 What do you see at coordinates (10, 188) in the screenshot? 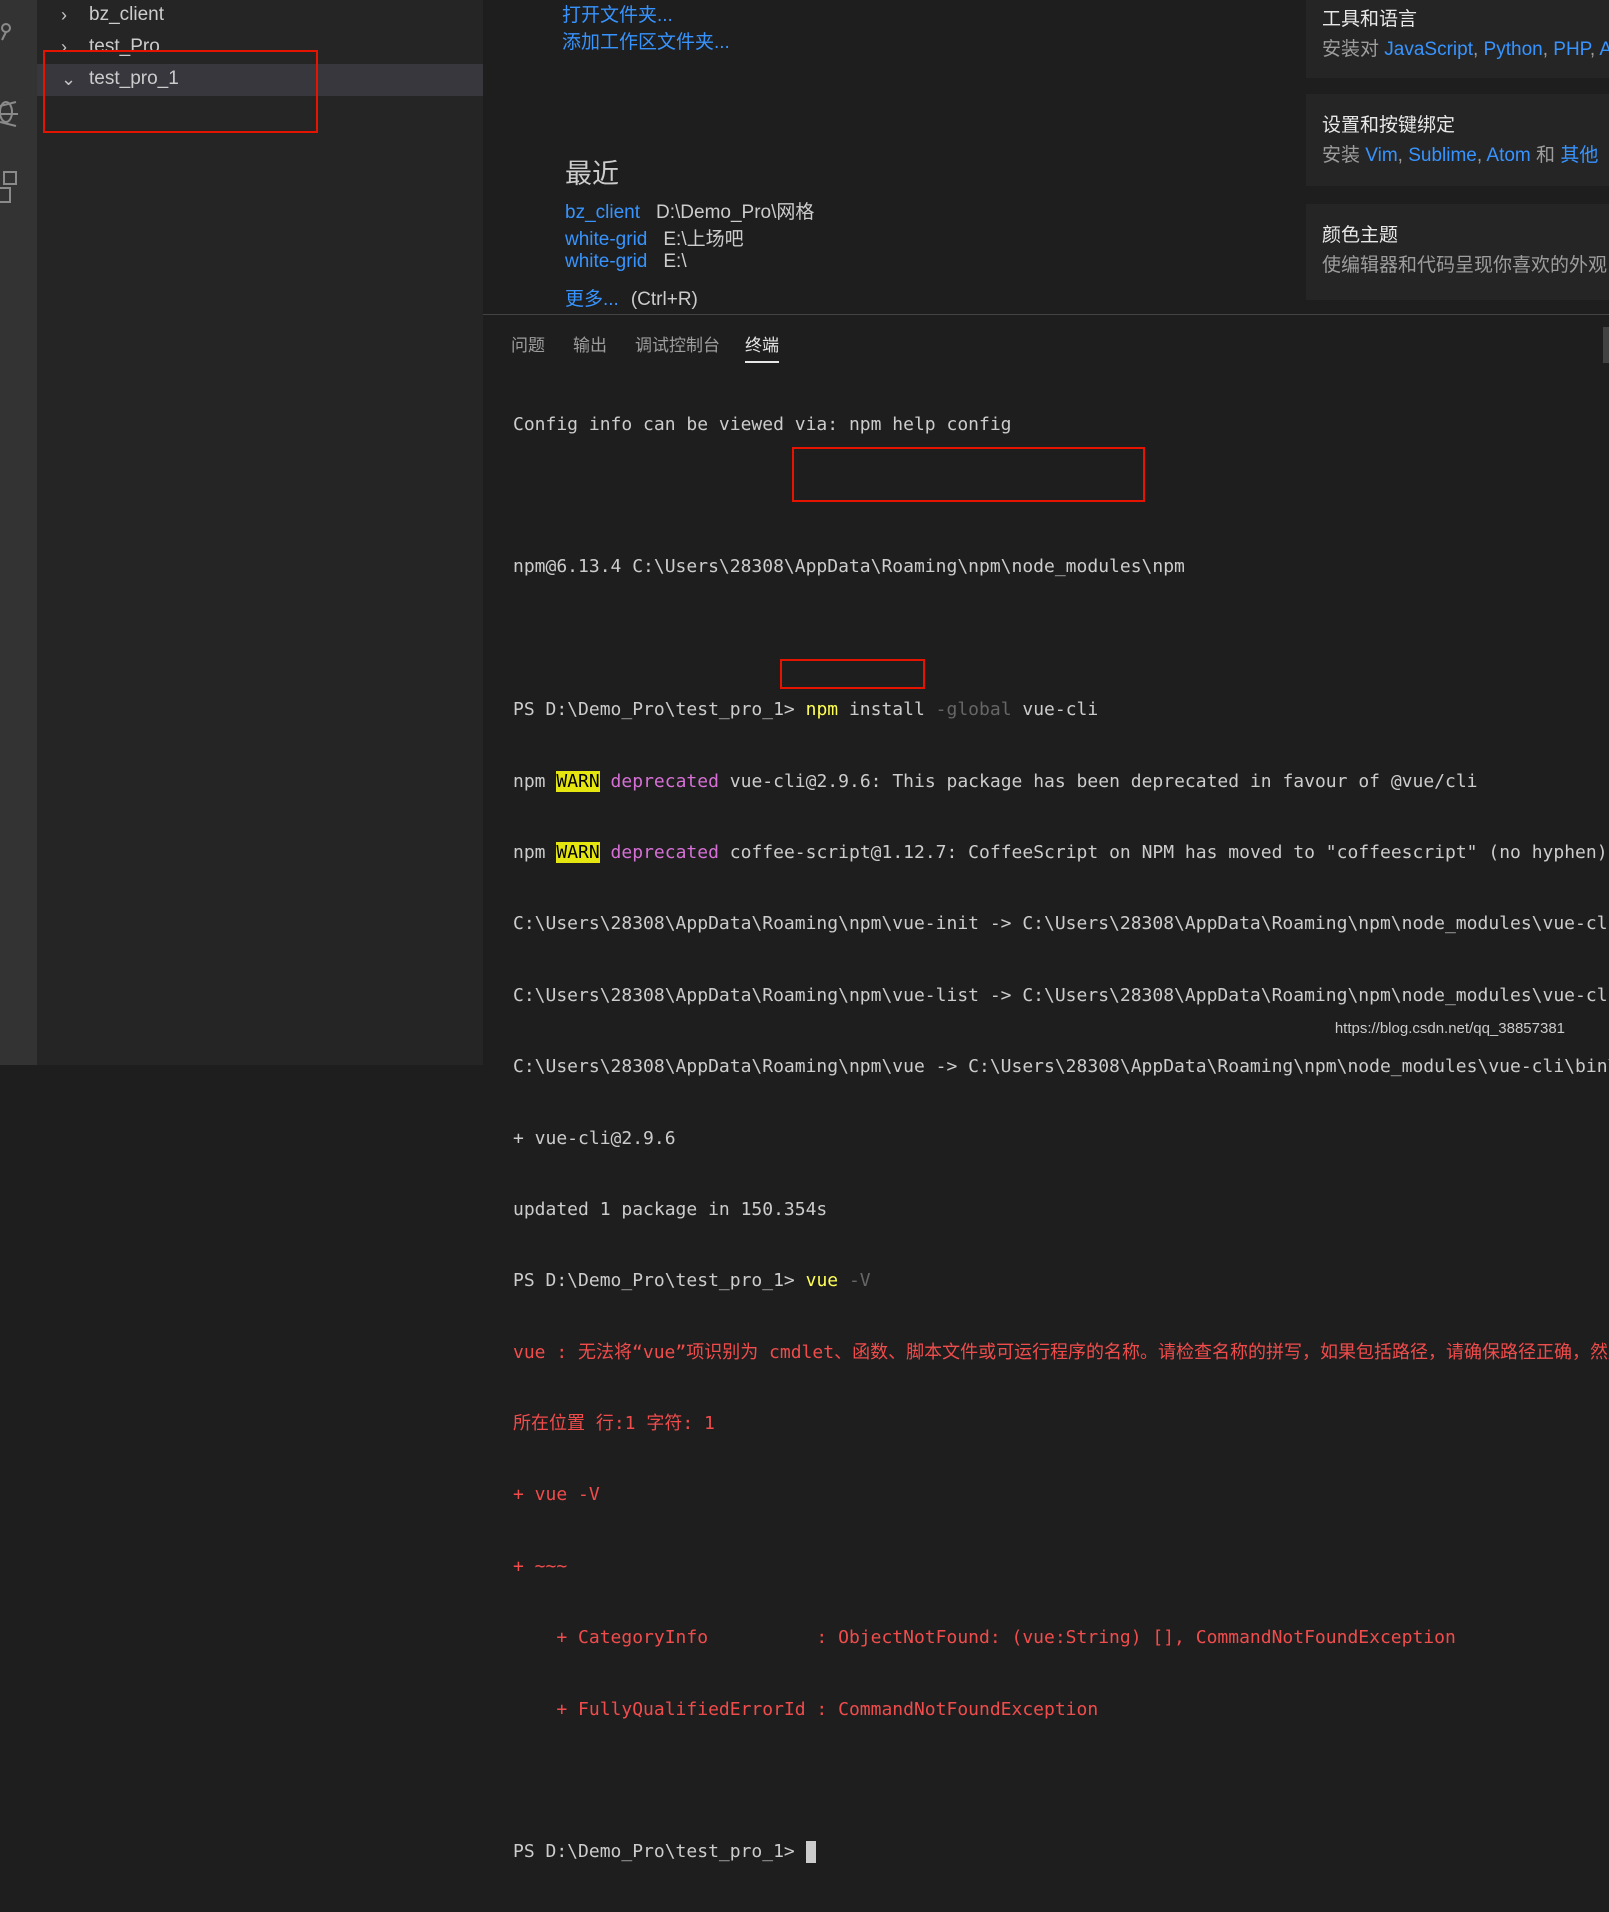
I see `extensions-icon` at bounding box center [10, 188].